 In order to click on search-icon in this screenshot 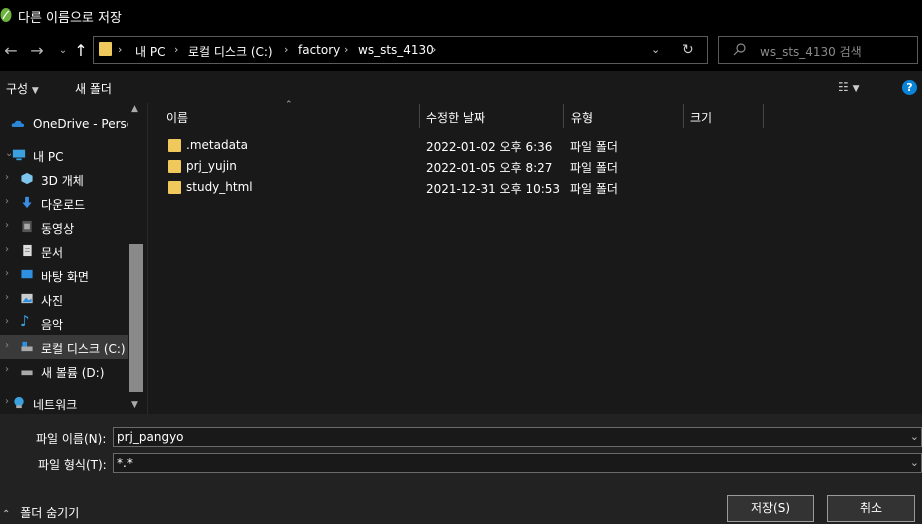, I will do `click(739, 49)`.